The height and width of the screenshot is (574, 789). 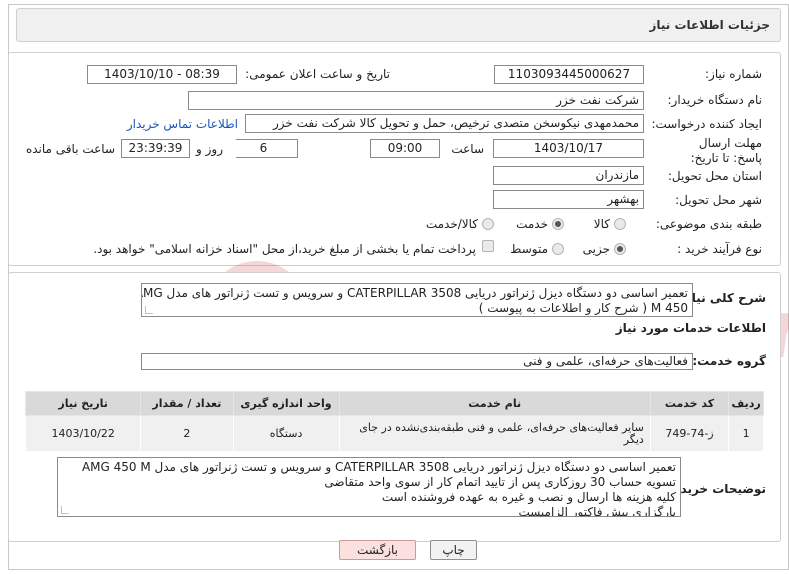 What do you see at coordinates (467, 149) in the screenshot?
I see `deadline-time-label: ساعت` at bounding box center [467, 149].